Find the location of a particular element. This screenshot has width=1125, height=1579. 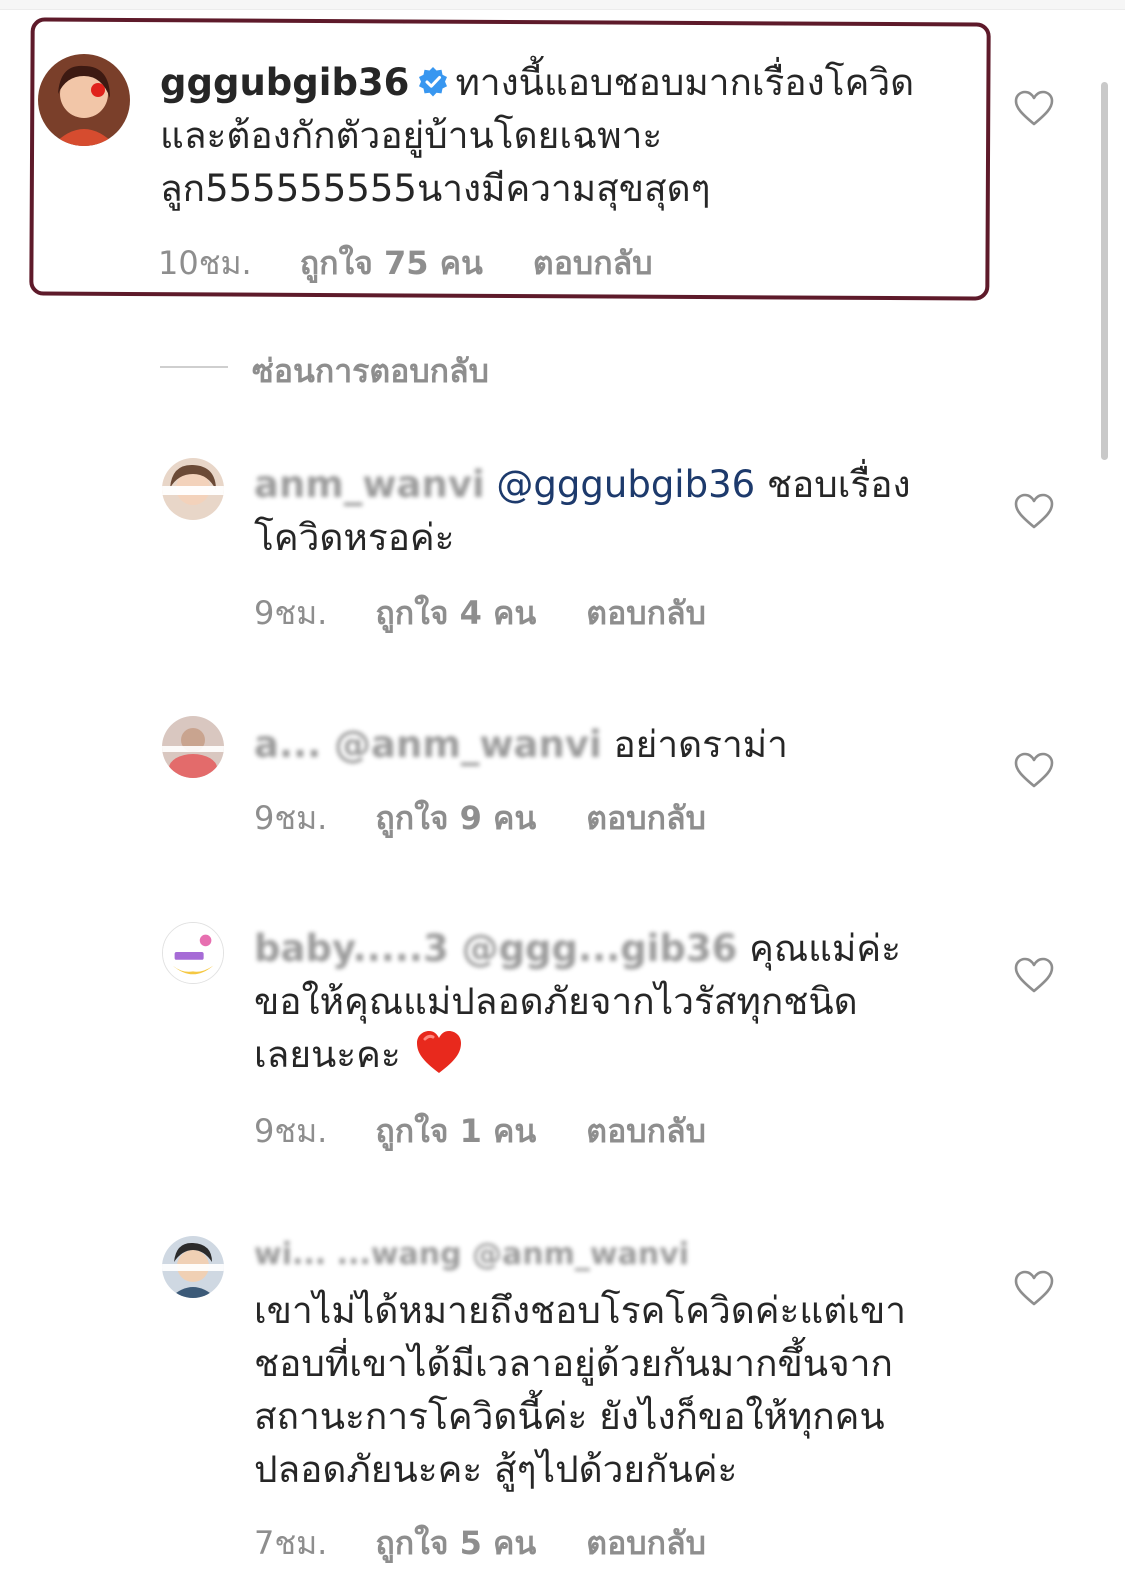

comment-time: 7ชม. is located at coordinates (291, 1543).